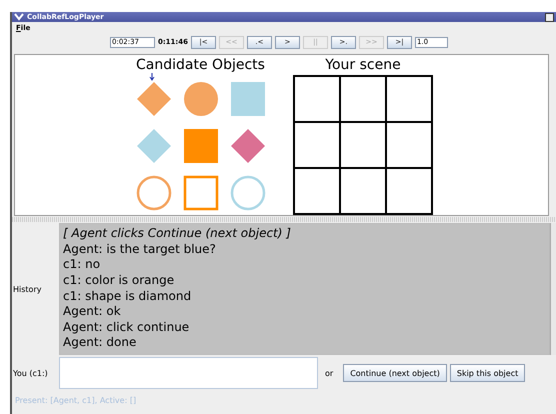 This screenshot has width=556, height=414. I want to click on history-line: Agent: is the target blue?, so click(140, 250).